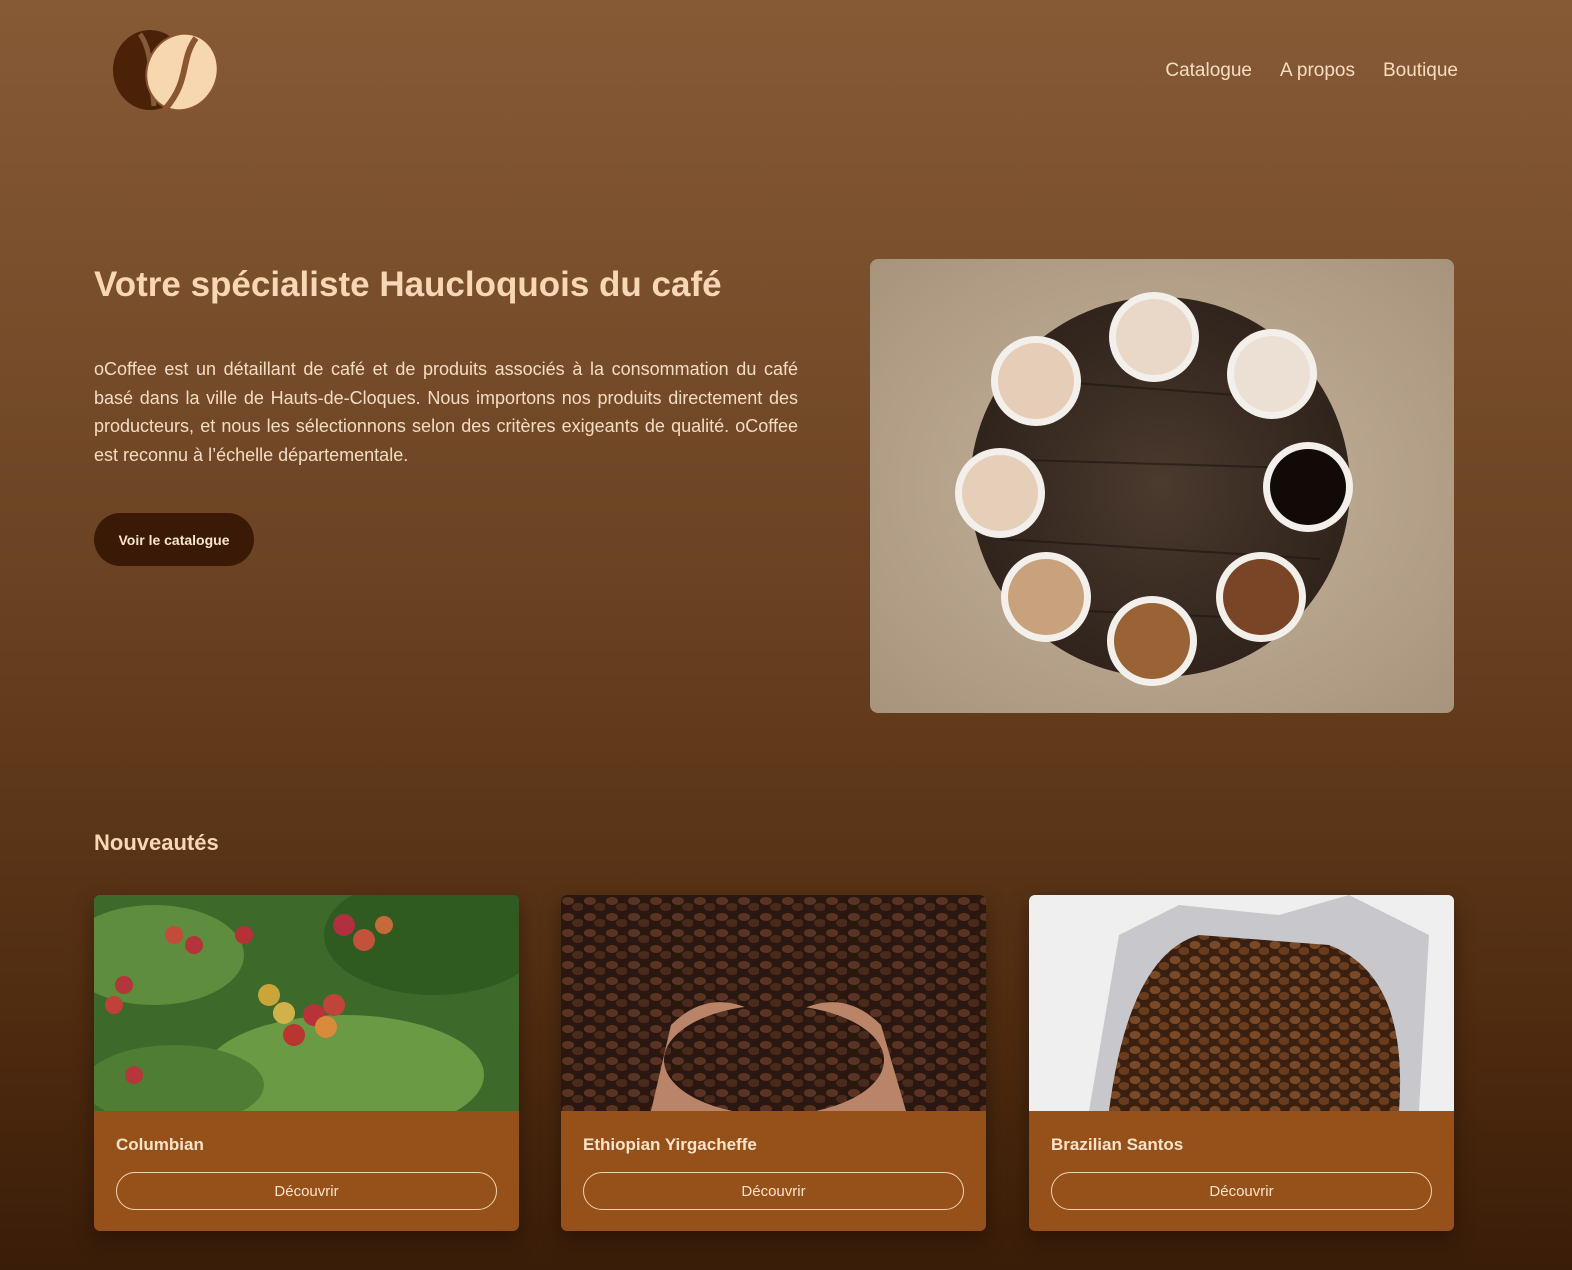  Describe the element at coordinates (1317, 71) in the screenshot. I see `nav-about-link: A propos` at that location.